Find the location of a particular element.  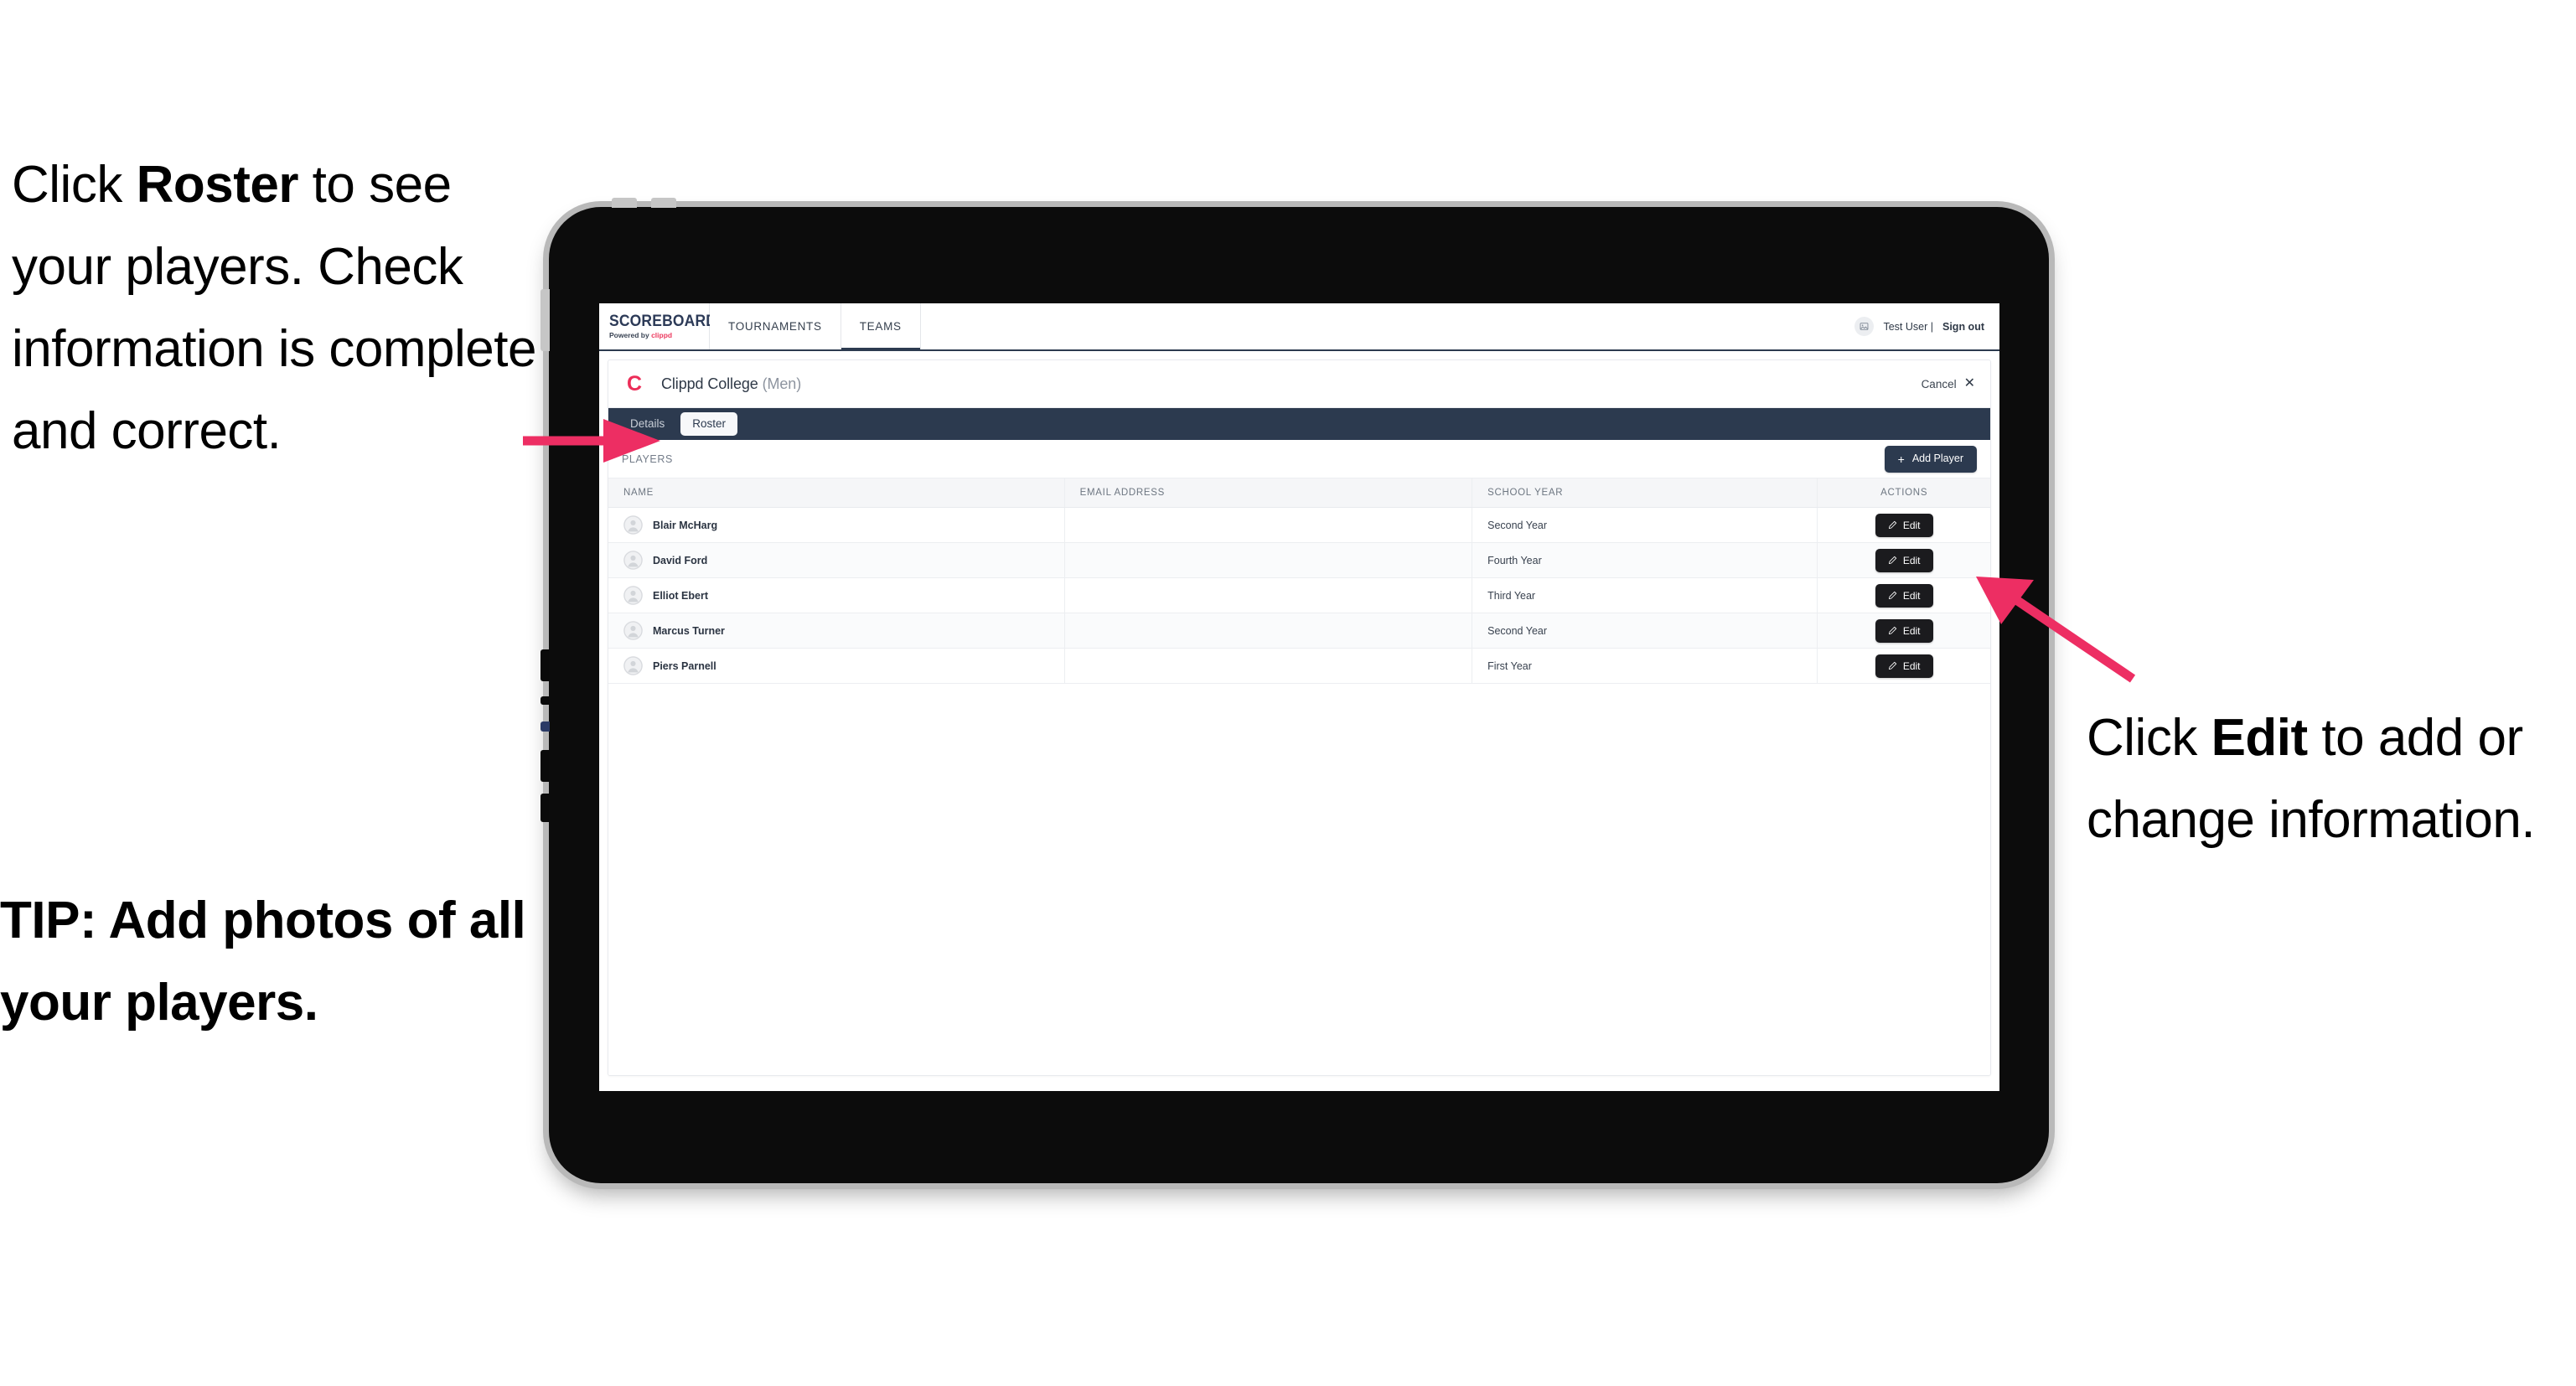

user-account-area: Test User | Sign out is located at coordinates (1926, 326).